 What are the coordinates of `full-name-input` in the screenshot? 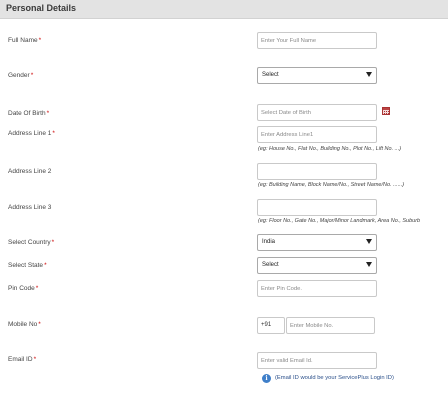 It's located at (317, 40).